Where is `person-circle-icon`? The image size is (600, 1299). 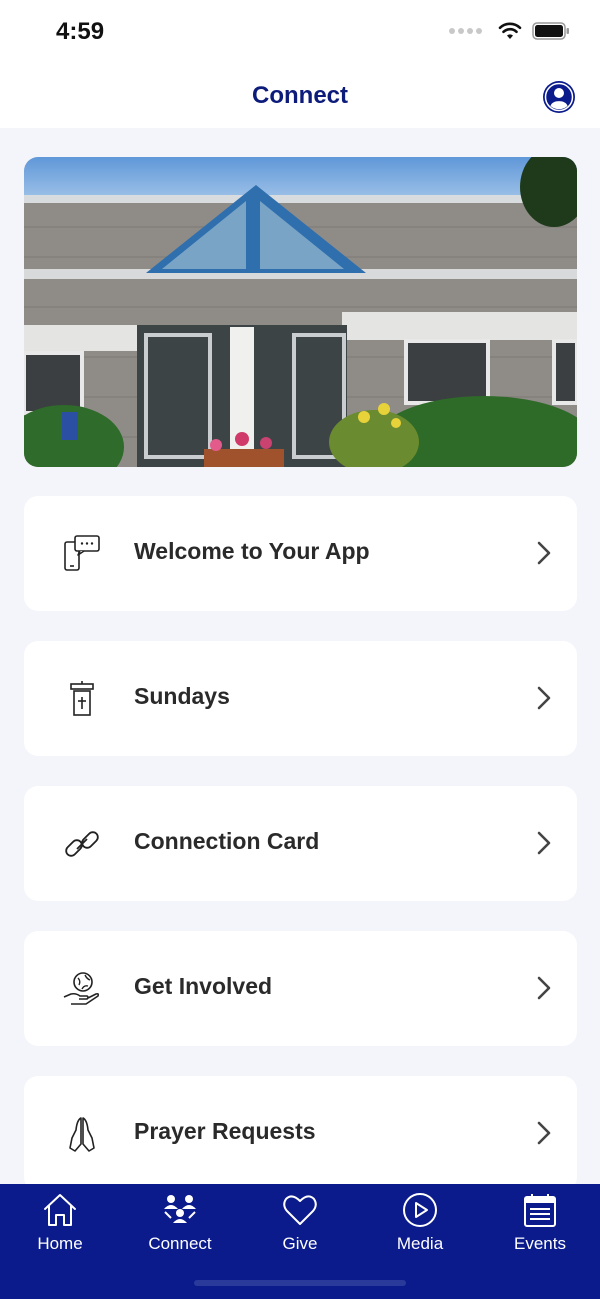 person-circle-icon is located at coordinates (559, 97).